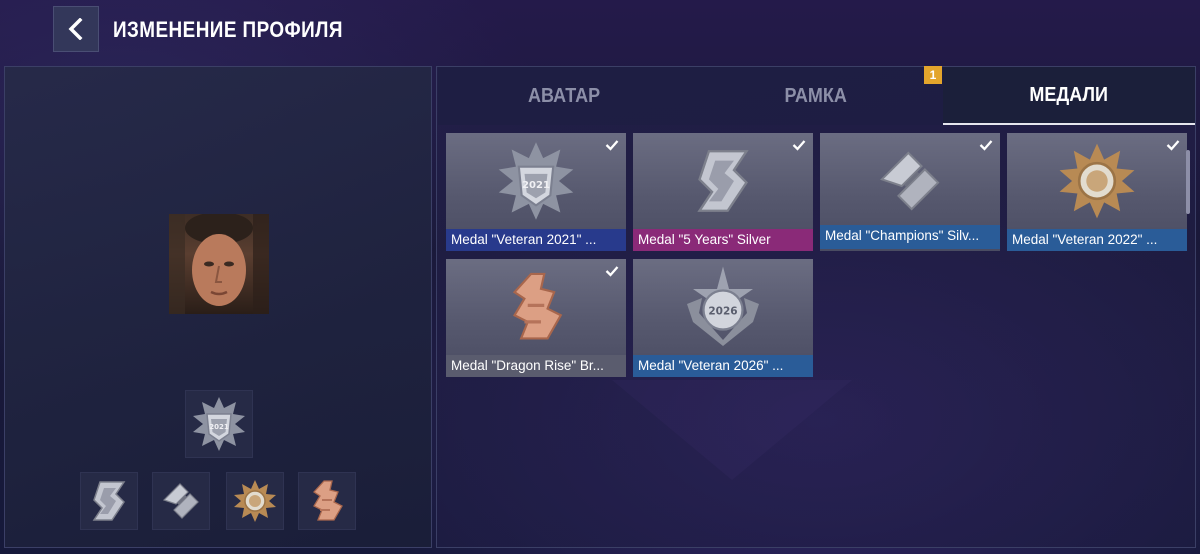 The image size is (1200, 554). I want to click on header: ИЗМЕНЕНИЕ ПРОФИЛЯ, so click(600, 31).